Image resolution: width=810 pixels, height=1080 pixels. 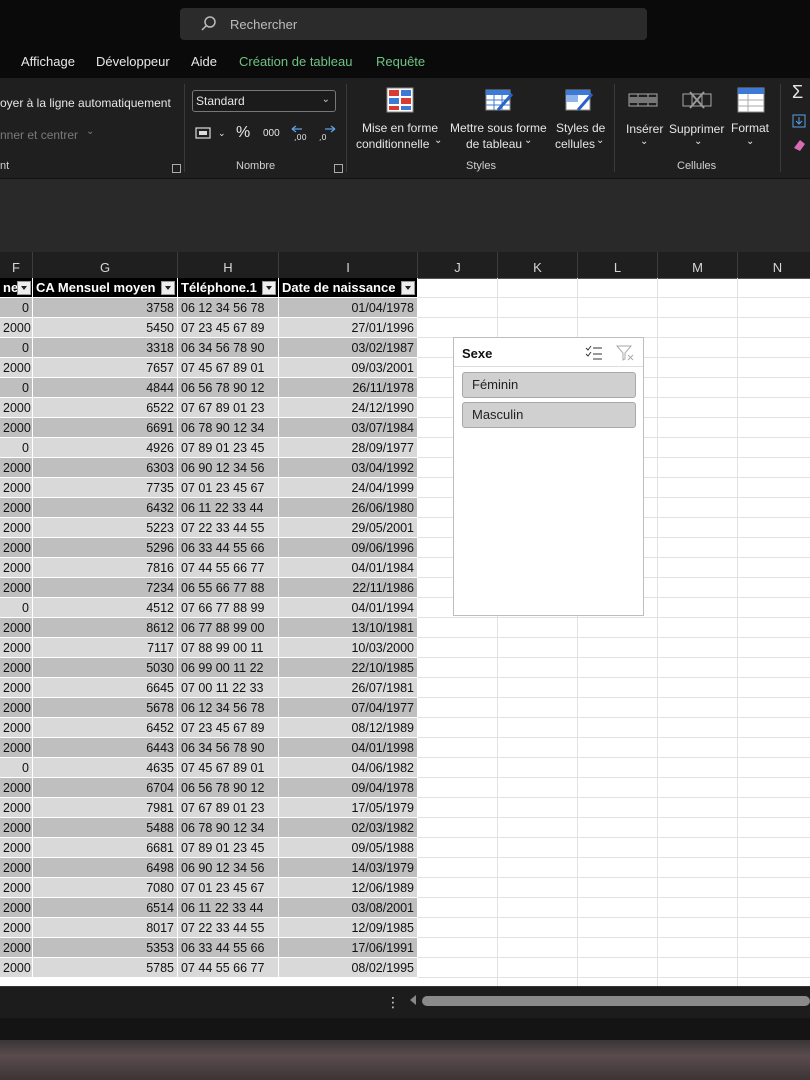 What do you see at coordinates (264, 101) in the screenshot?
I see `number-format-select: Standard ⌄` at bounding box center [264, 101].